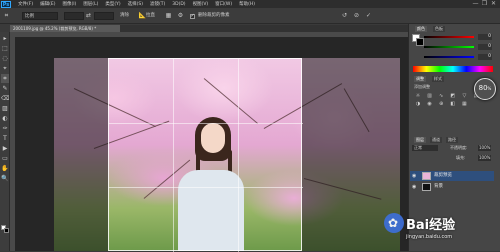 Image resolution: width=500 pixels, height=252 pixels. I want to click on fill-label: 填充:, so click(461, 157).